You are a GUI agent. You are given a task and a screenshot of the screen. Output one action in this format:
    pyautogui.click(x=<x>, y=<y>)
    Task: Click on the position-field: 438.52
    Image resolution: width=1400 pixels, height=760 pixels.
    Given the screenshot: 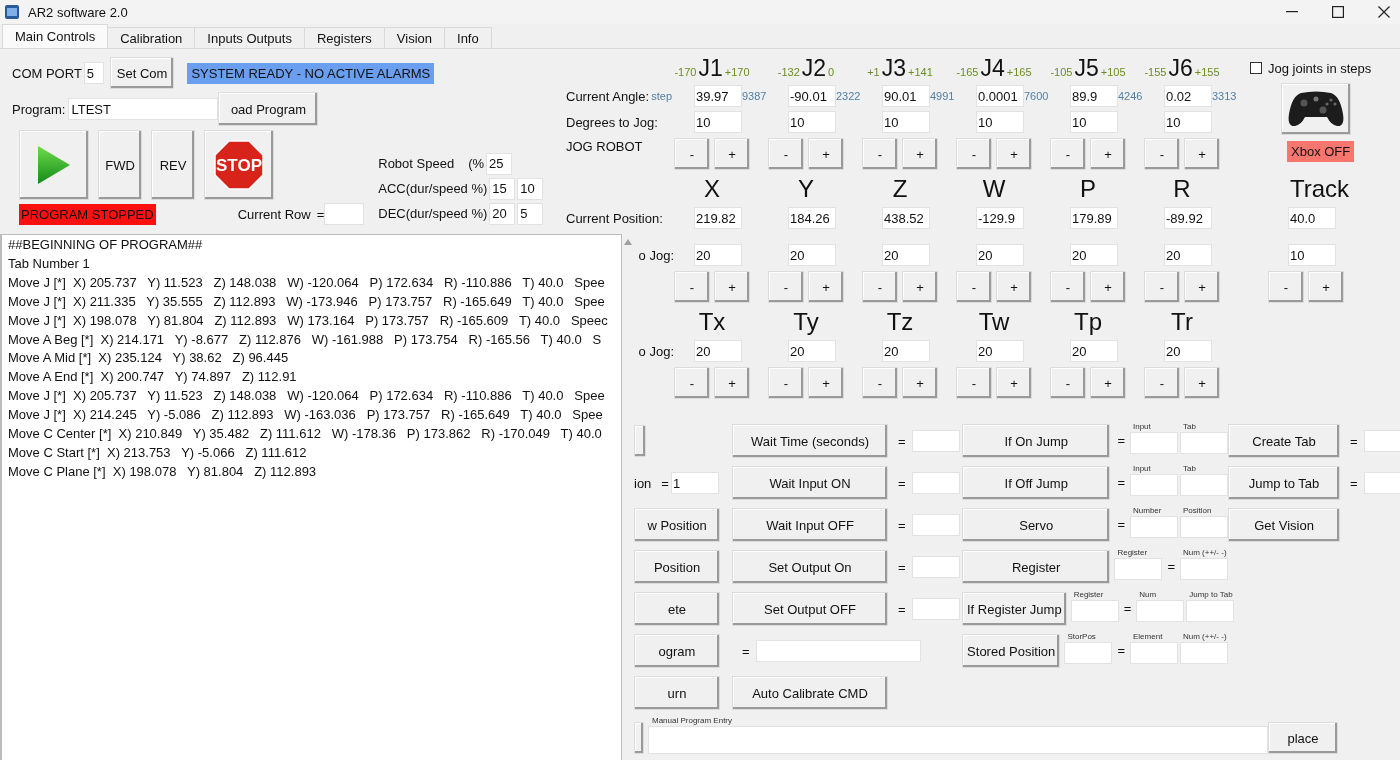 What is the action you would take?
    pyautogui.click(x=906, y=218)
    